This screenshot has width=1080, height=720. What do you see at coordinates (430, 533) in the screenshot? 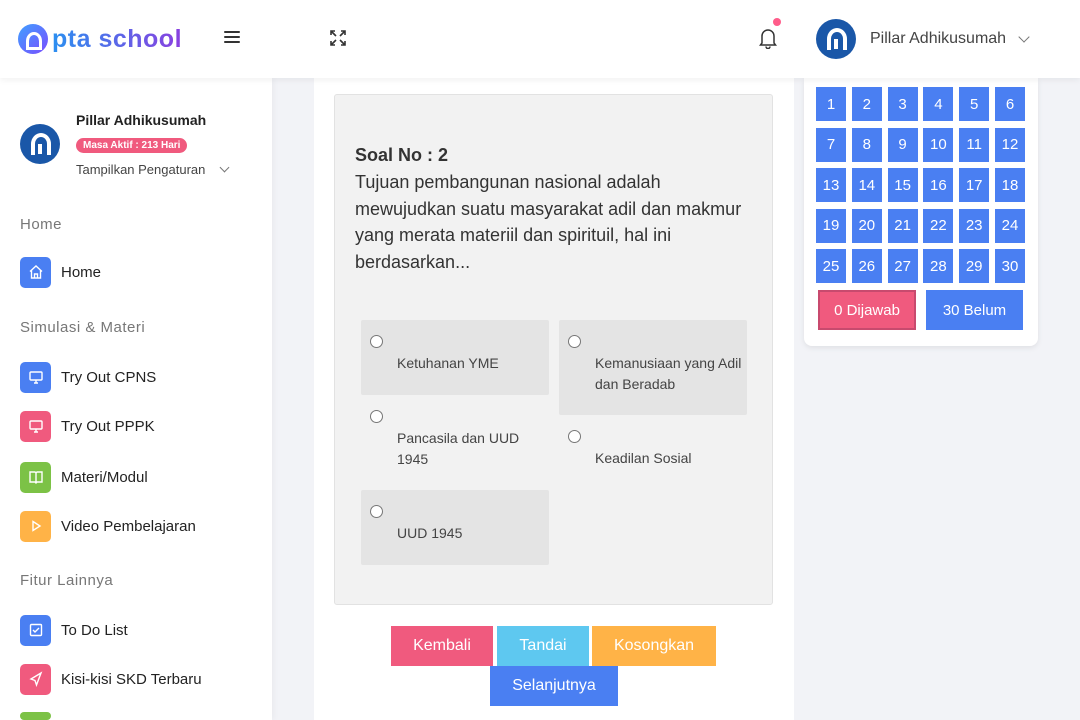
I see `answer-option-text: UUD 1945` at bounding box center [430, 533].